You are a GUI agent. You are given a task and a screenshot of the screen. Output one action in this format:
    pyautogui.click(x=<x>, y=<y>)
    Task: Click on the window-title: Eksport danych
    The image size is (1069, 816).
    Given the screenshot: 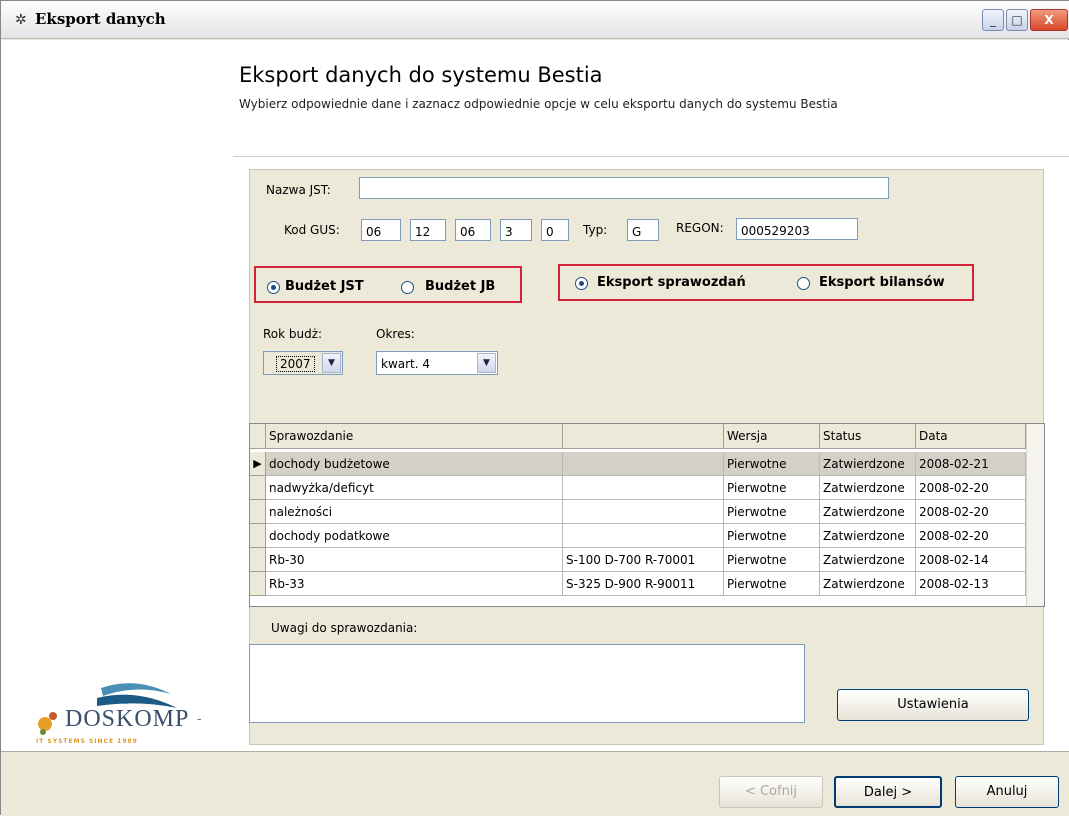 What is the action you would take?
    pyautogui.click(x=100, y=19)
    